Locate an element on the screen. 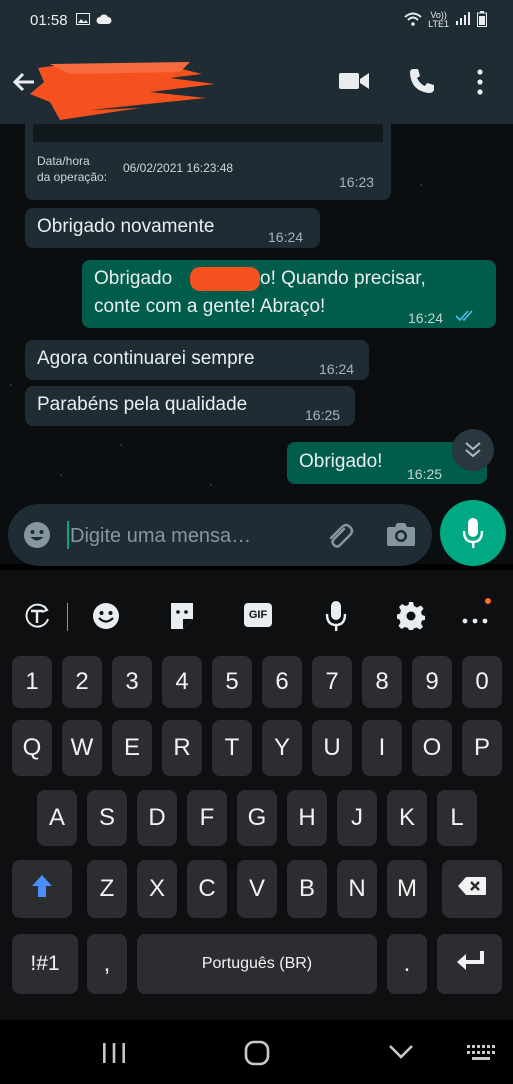 This screenshot has width=513, height=1084. shift-arrow-icon is located at coordinates (42, 889).